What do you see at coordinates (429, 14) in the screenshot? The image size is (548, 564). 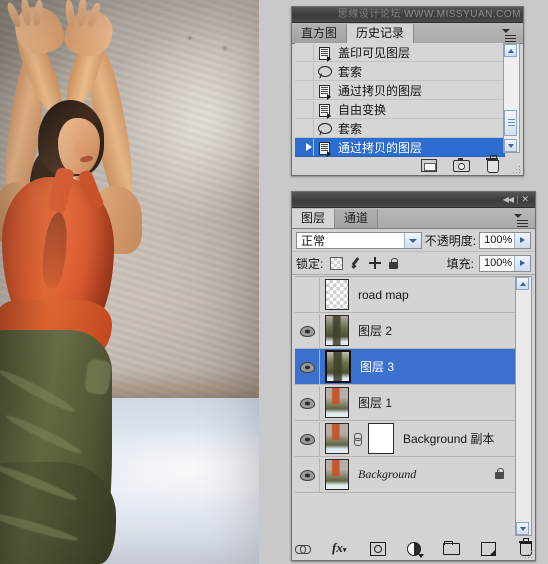 I see `watermark: 思缘设计论坛 WWW.MISSYUAN.COM` at bounding box center [429, 14].